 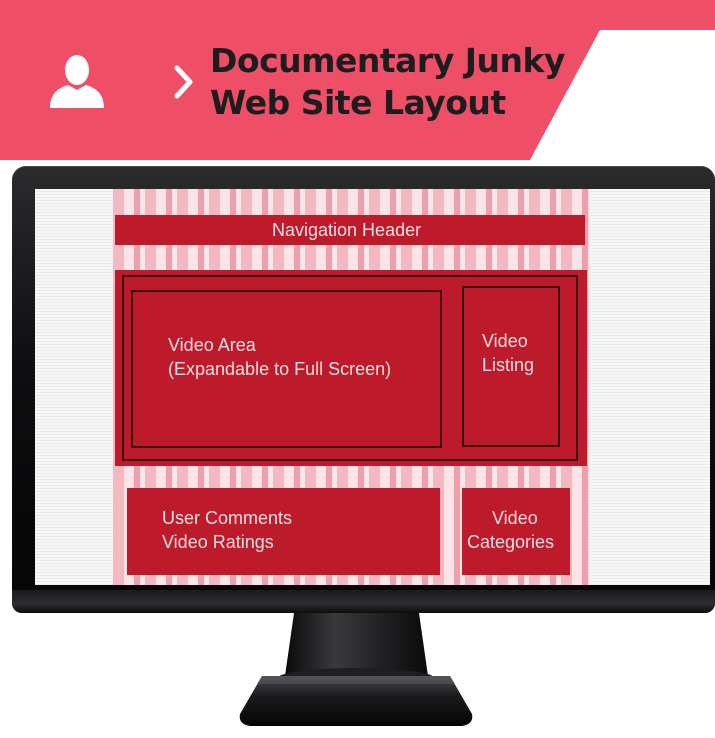 I want to click on video-ratings-label: Video Ratings, so click(x=218, y=542).